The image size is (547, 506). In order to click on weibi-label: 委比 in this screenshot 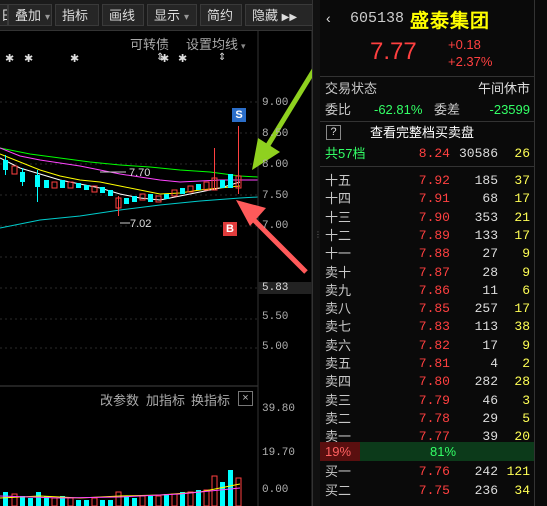, I will do `click(338, 109)`.